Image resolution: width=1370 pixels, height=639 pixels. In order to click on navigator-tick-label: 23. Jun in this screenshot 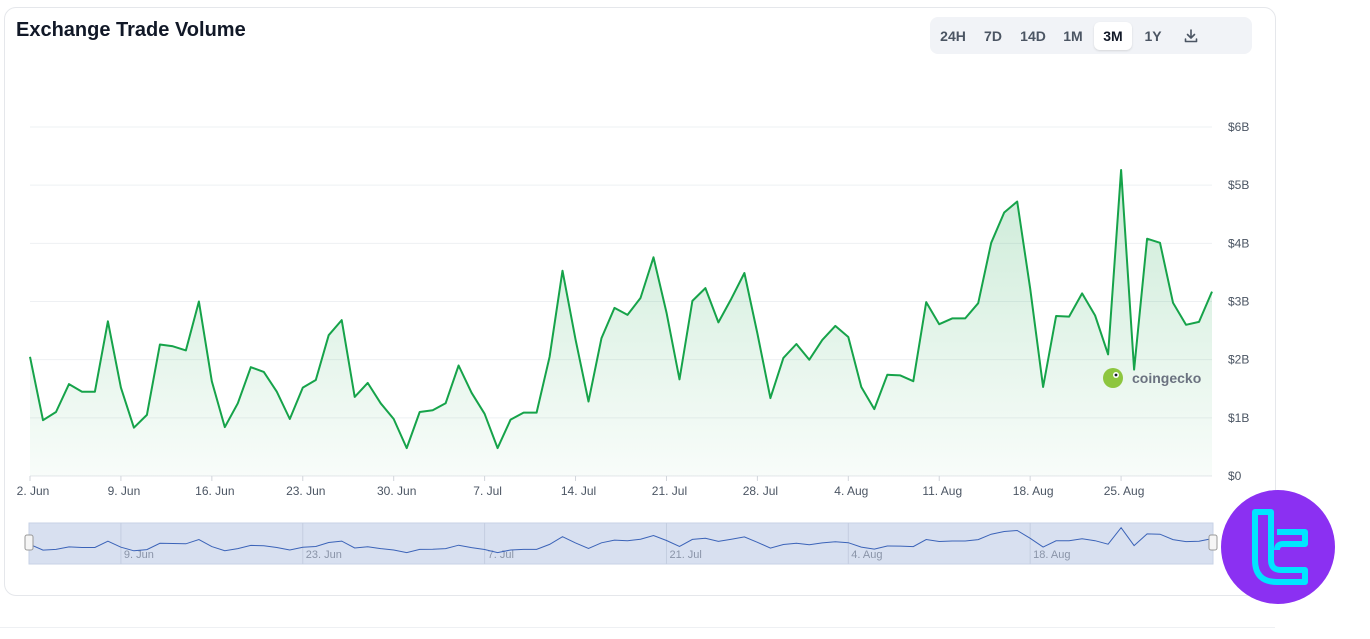, I will do `click(324, 555)`.